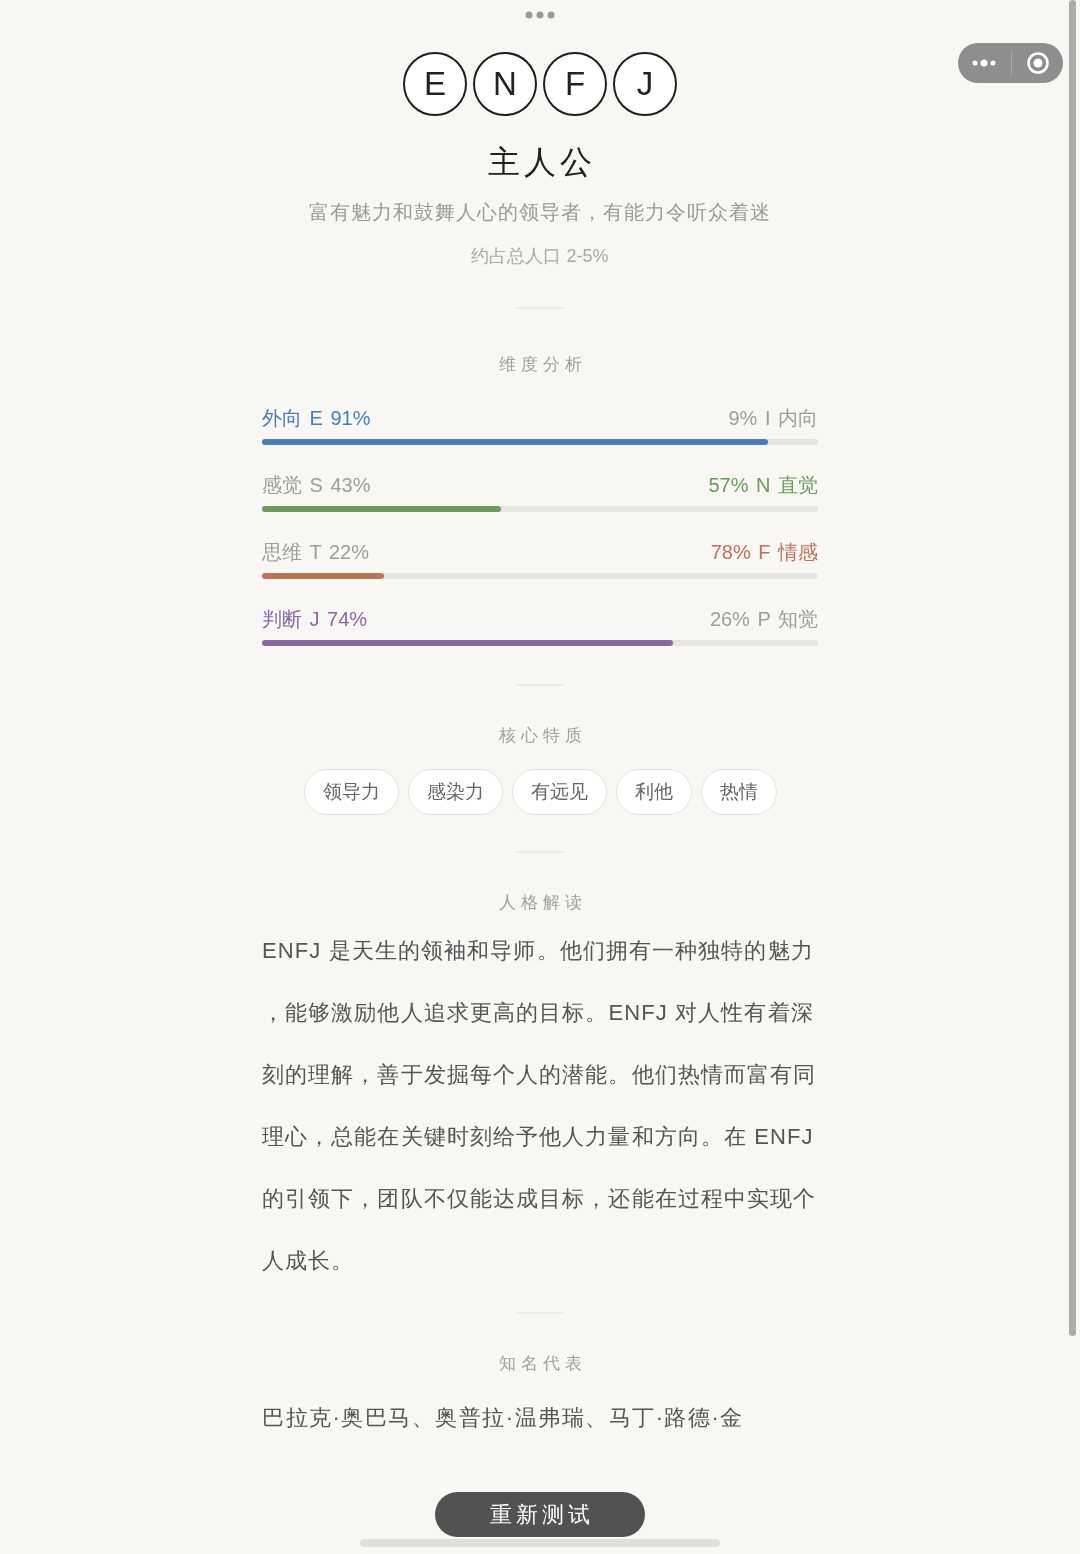 The image size is (1080, 1554). Describe the element at coordinates (575, 84) in the screenshot. I see `type-letter: F` at that location.